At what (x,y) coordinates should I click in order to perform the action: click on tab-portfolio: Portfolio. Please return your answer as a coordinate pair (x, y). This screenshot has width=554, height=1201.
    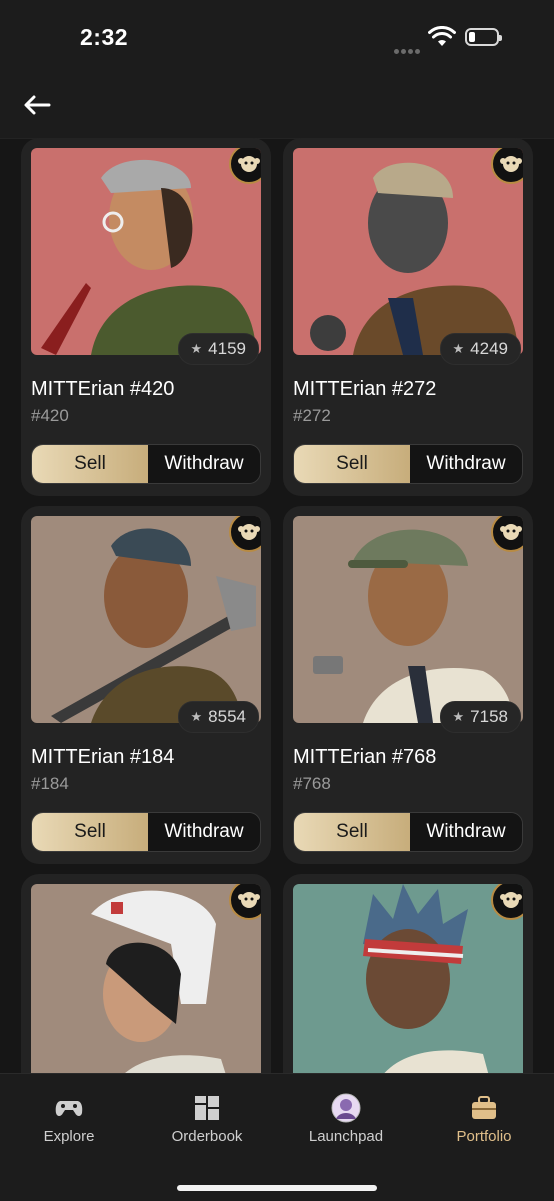
    Looking at the image, I should click on (484, 1119).